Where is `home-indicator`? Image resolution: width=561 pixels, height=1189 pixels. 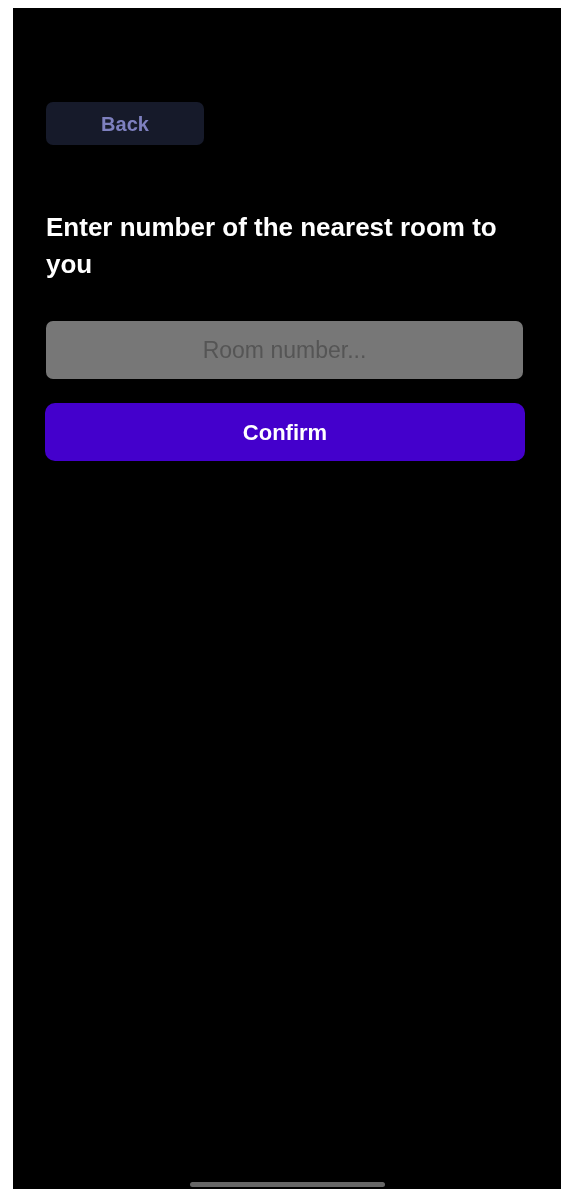 home-indicator is located at coordinates (287, 1184).